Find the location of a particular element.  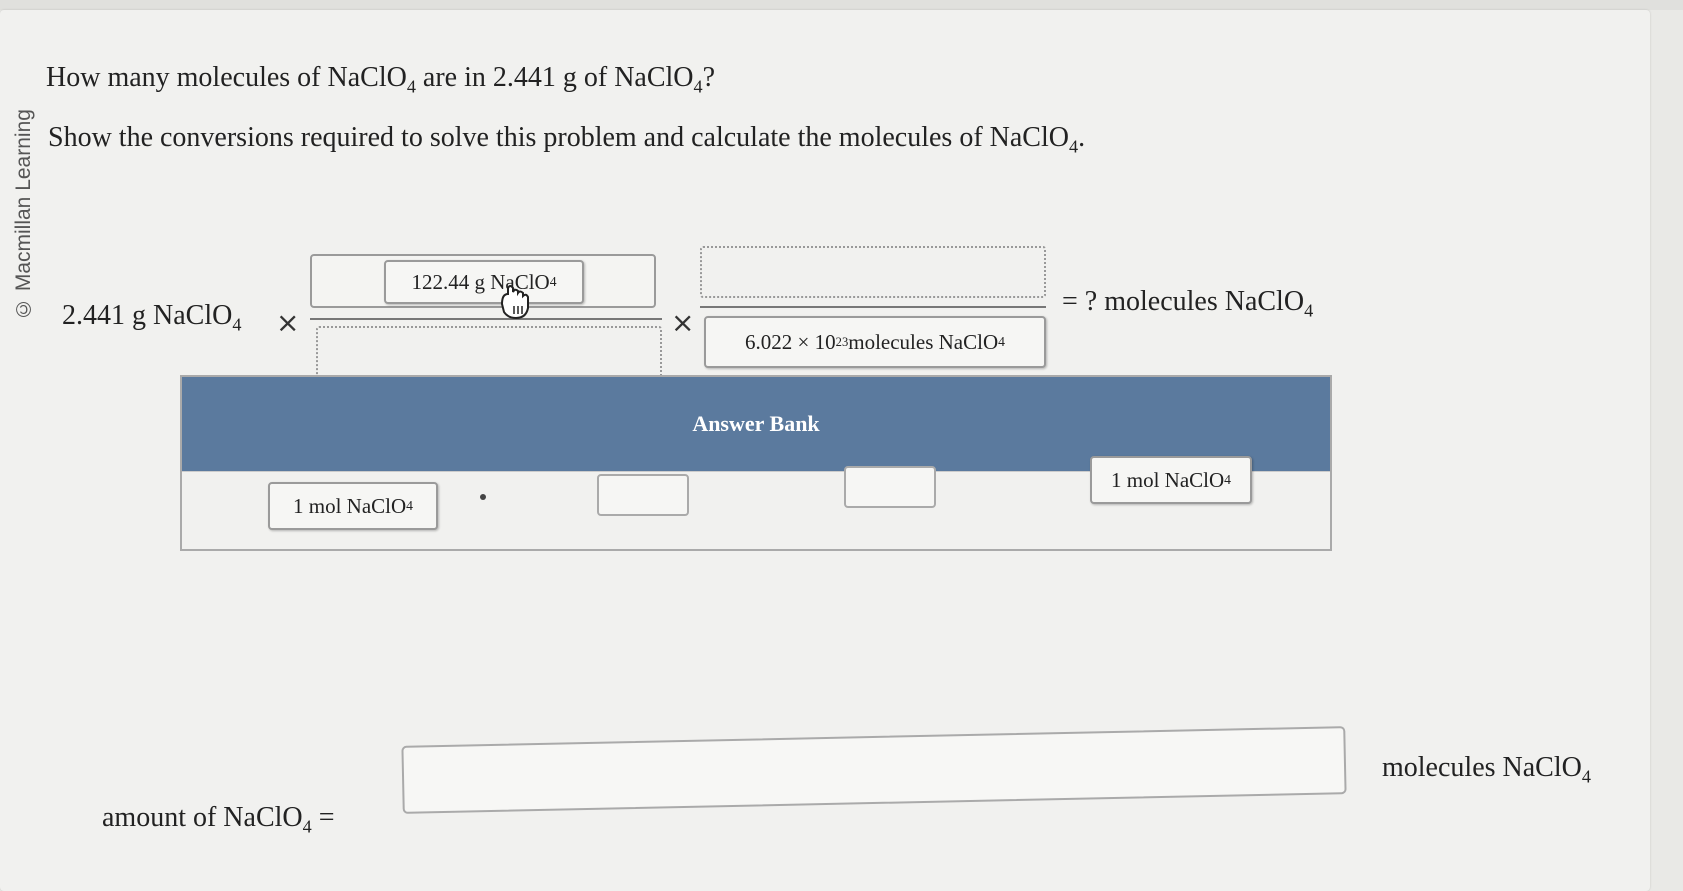

frac1-line is located at coordinates (486, 319).